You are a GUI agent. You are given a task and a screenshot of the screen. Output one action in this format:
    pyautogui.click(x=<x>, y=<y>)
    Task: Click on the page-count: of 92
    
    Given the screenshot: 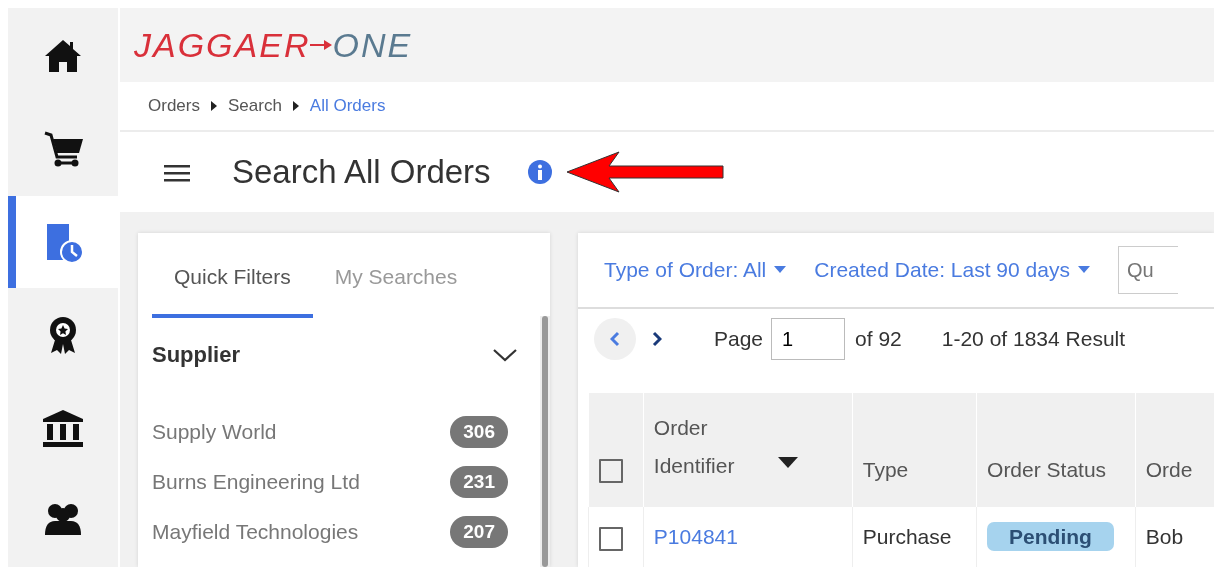 What is the action you would take?
    pyautogui.click(x=878, y=339)
    